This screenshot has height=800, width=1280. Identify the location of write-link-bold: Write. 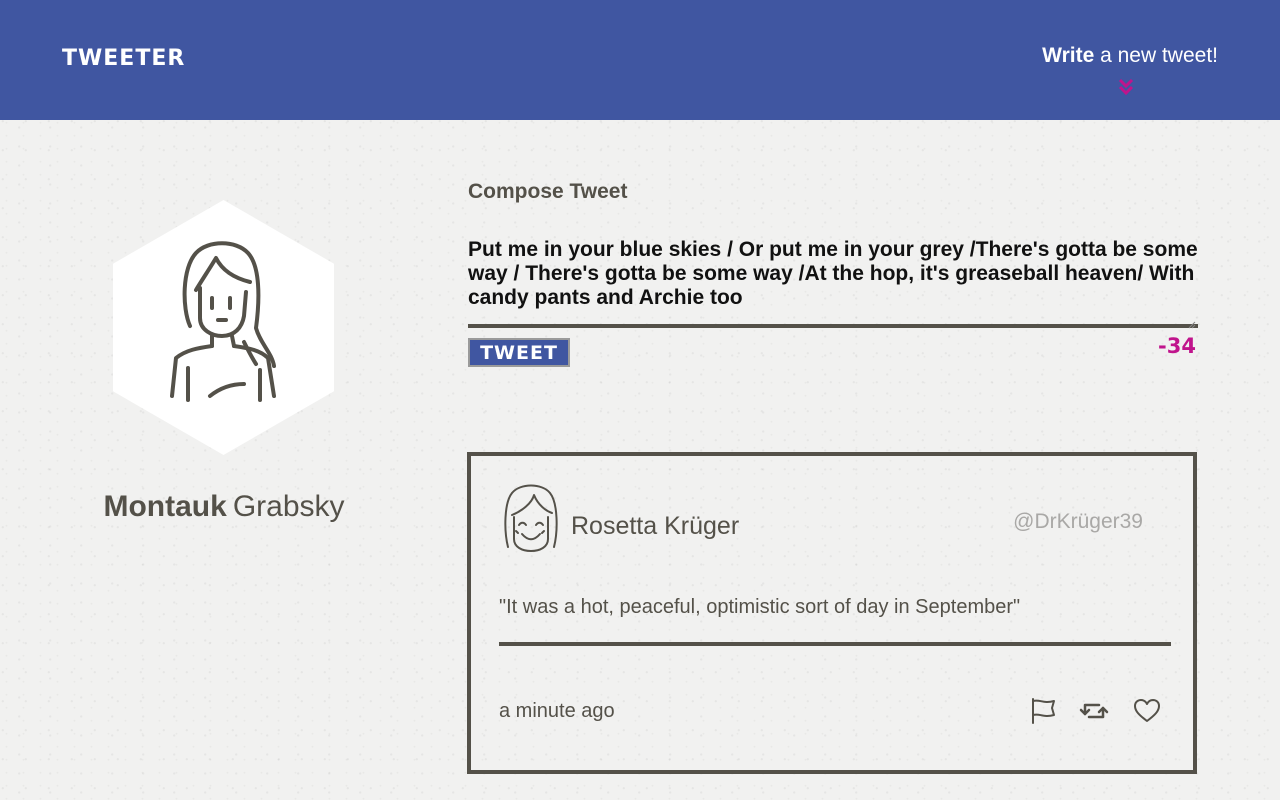
(1068, 55).